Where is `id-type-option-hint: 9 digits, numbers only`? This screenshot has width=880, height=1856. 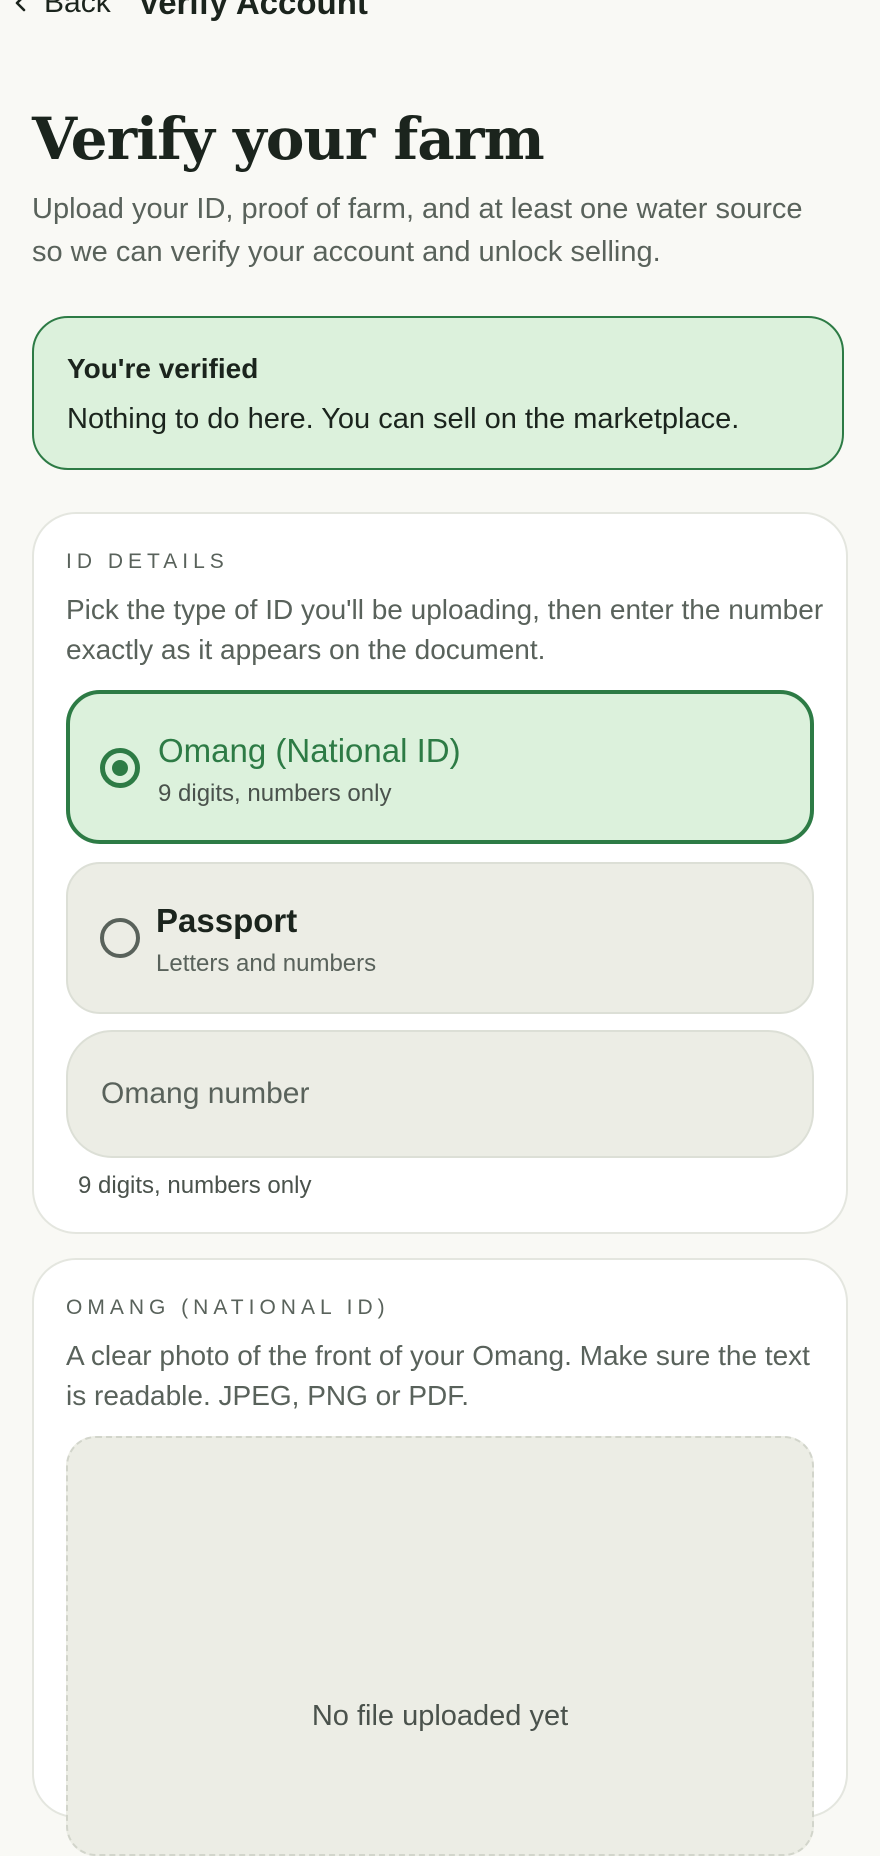 id-type-option-hint: 9 digits, numbers only is located at coordinates (275, 793).